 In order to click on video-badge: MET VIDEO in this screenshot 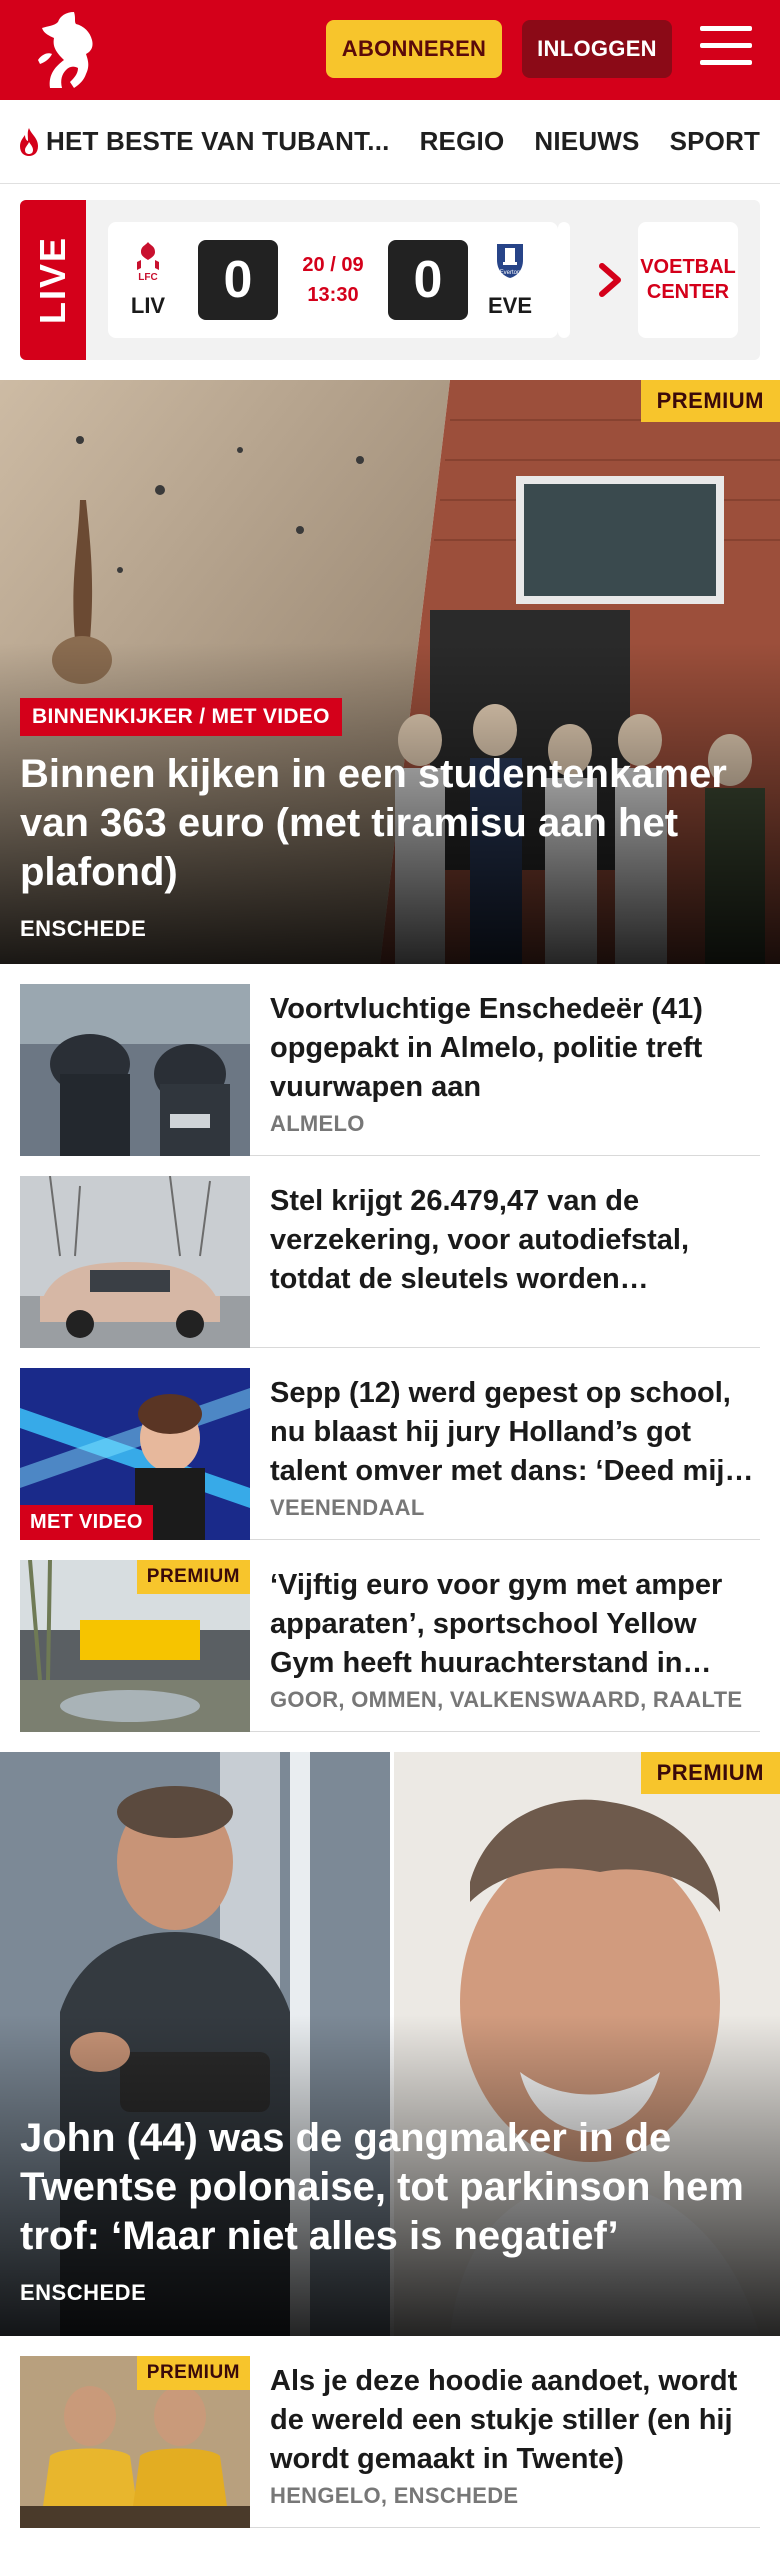, I will do `click(86, 1522)`.